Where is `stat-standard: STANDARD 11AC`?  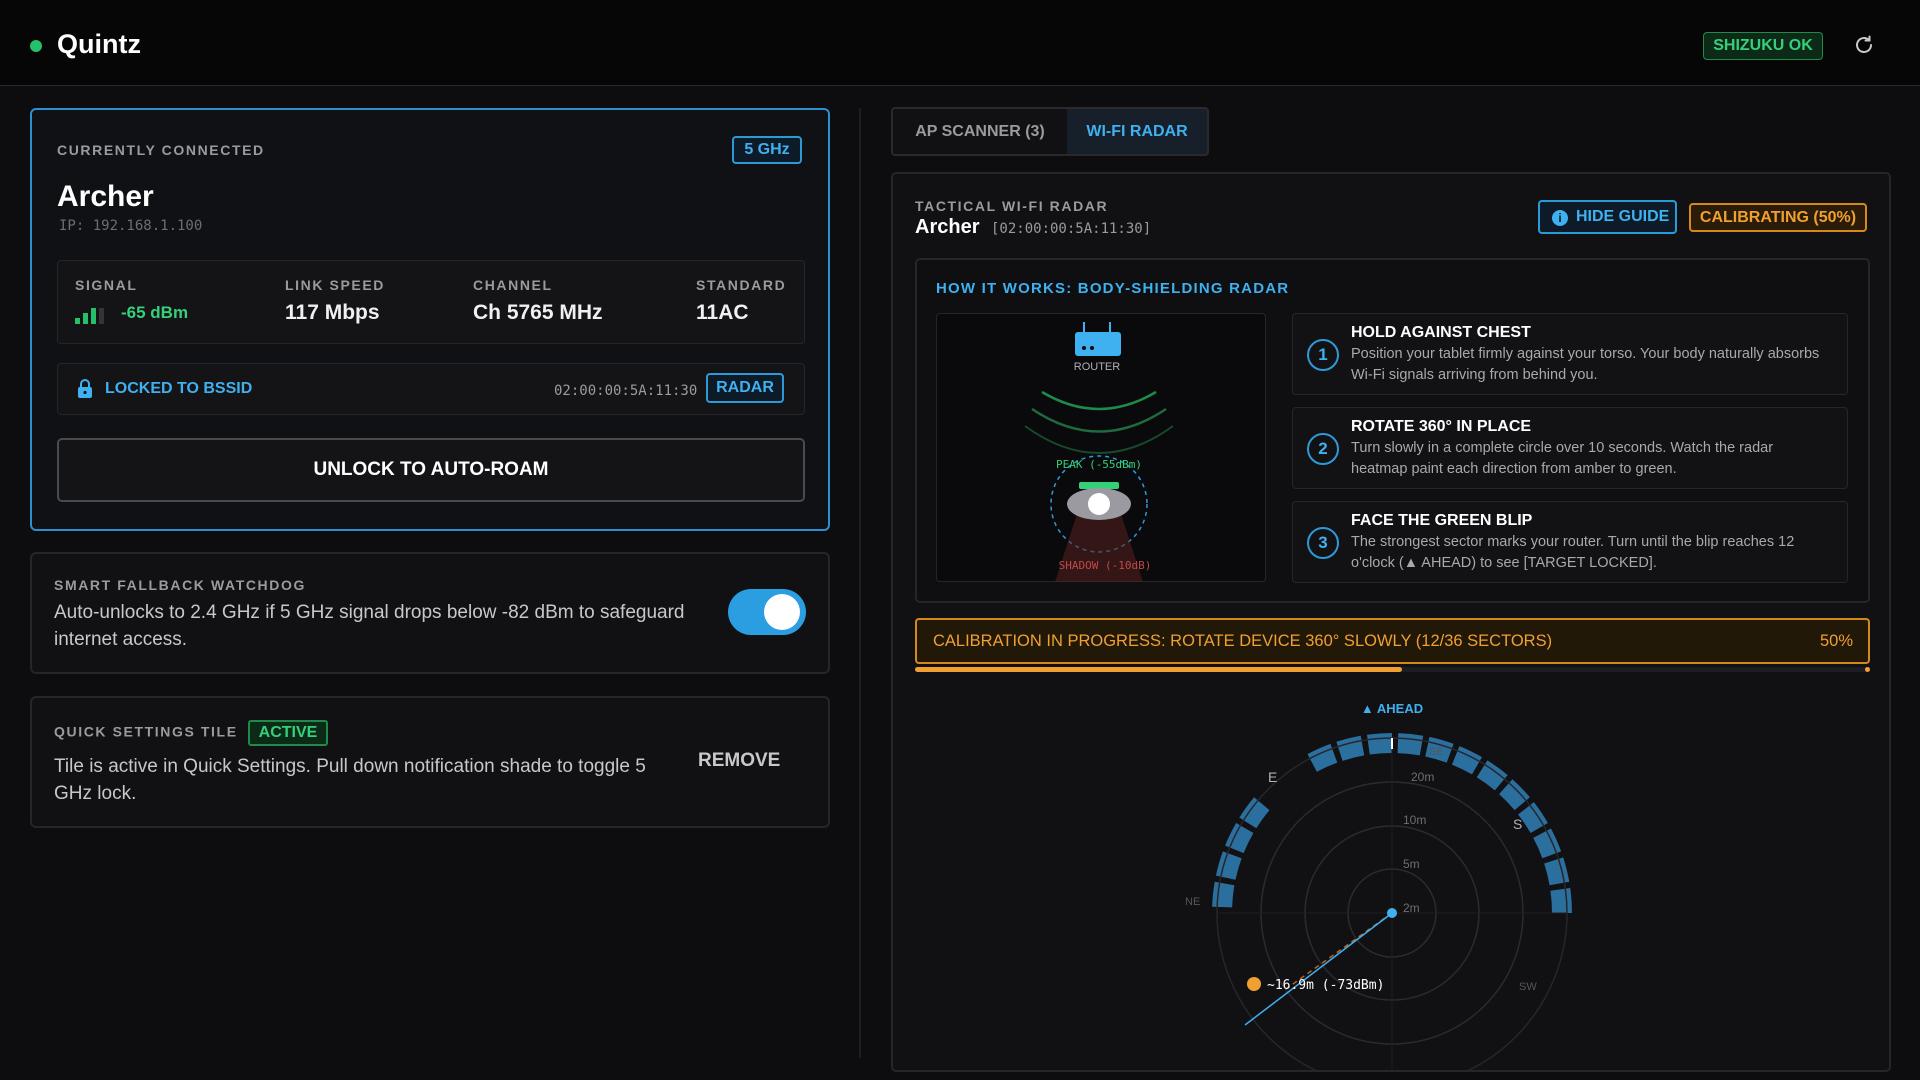
stat-standard: STANDARD 11AC is located at coordinates (741, 301).